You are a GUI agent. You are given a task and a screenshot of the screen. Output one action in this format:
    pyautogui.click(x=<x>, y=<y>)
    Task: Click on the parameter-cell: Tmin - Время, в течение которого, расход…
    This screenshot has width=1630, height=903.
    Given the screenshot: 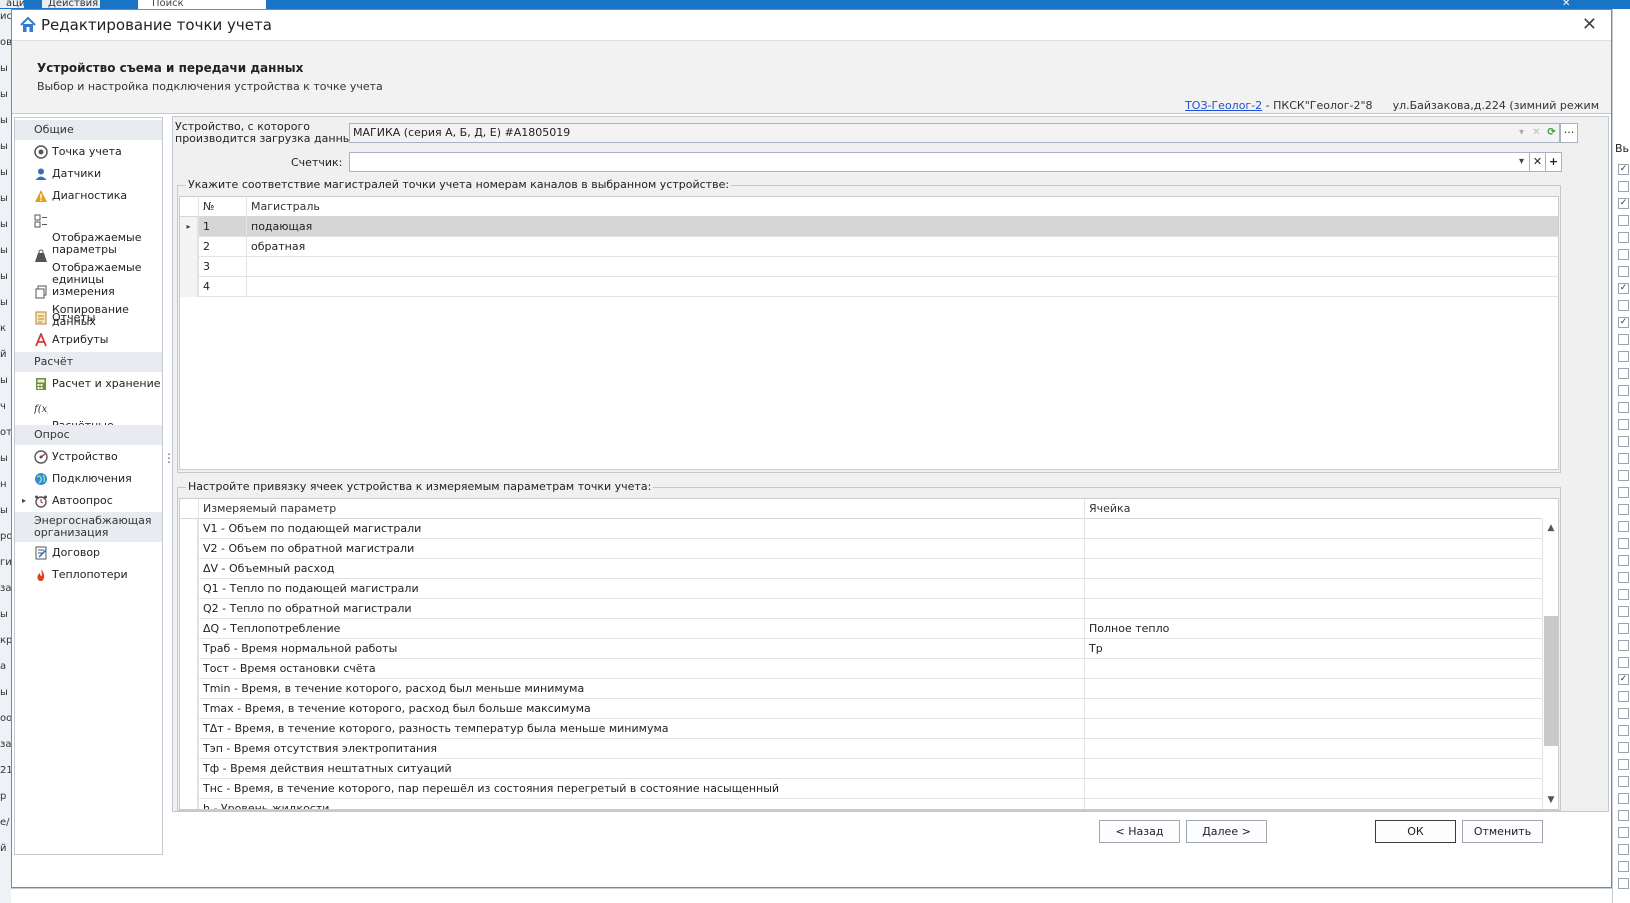 What is the action you would take?
    pyautogui.click(x=641, y=689)
    